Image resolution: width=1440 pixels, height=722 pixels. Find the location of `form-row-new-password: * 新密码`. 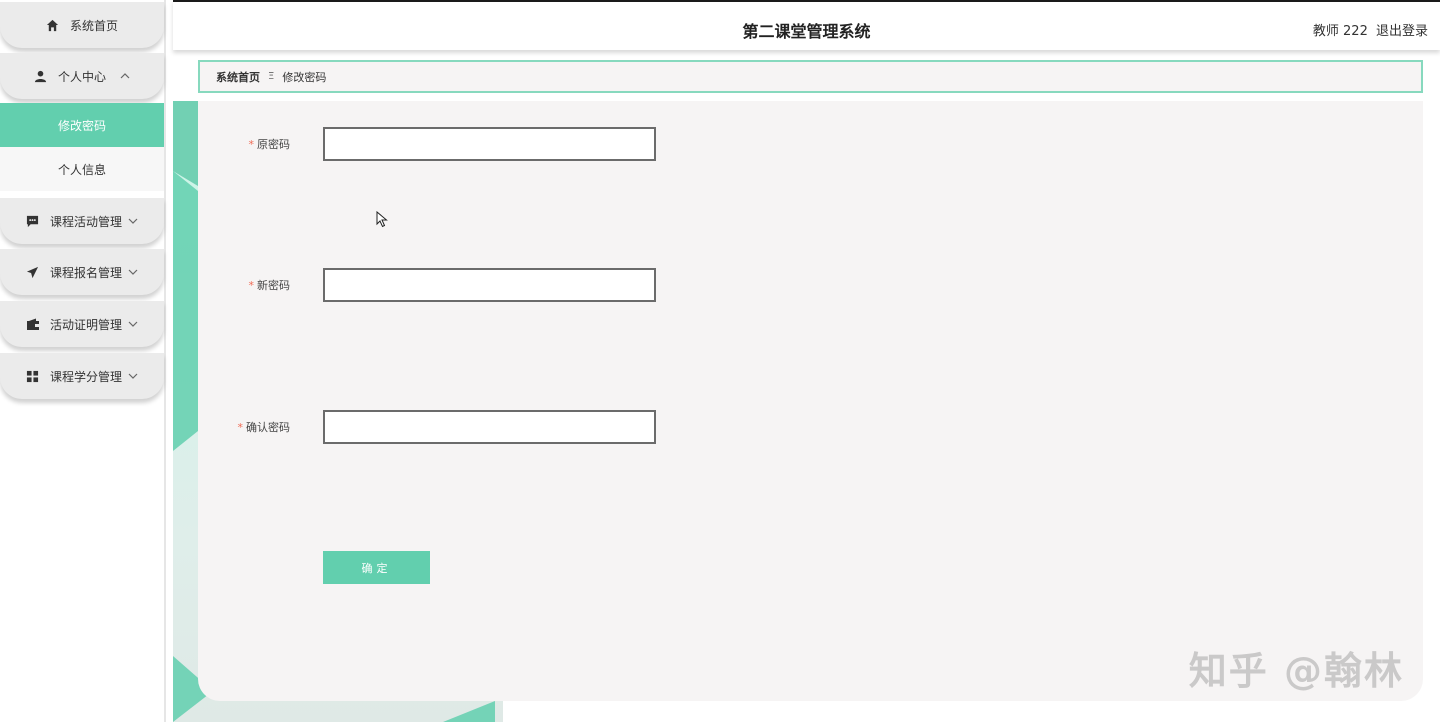

form-row-new-password: * 新密码 is located at coordinates (498, 285).